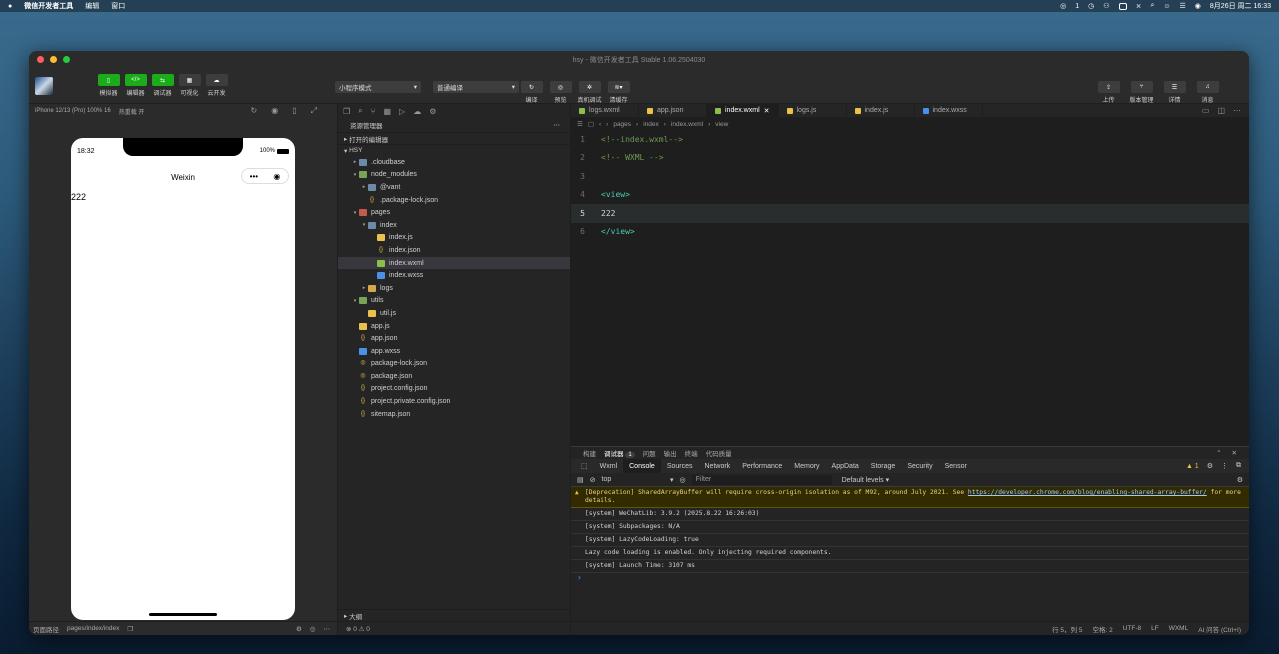 This screenshot has width=1279, height=654. I want to click on more-vert-icon: ⋮, so click(1224, 466).